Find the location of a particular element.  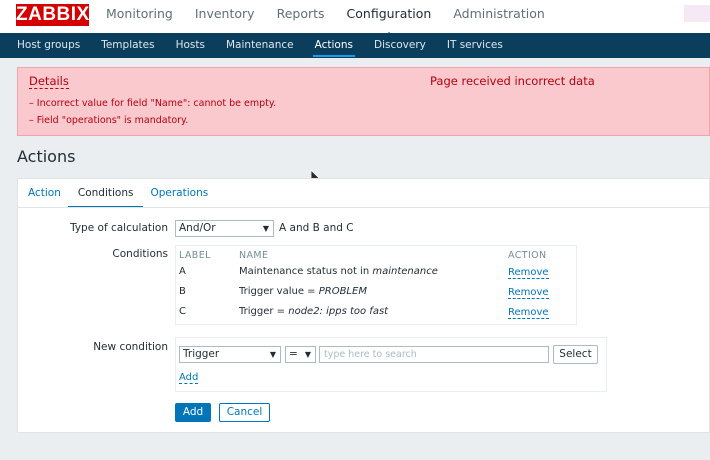

nav-configuration: Configuration is located at coordinates (389, 19).